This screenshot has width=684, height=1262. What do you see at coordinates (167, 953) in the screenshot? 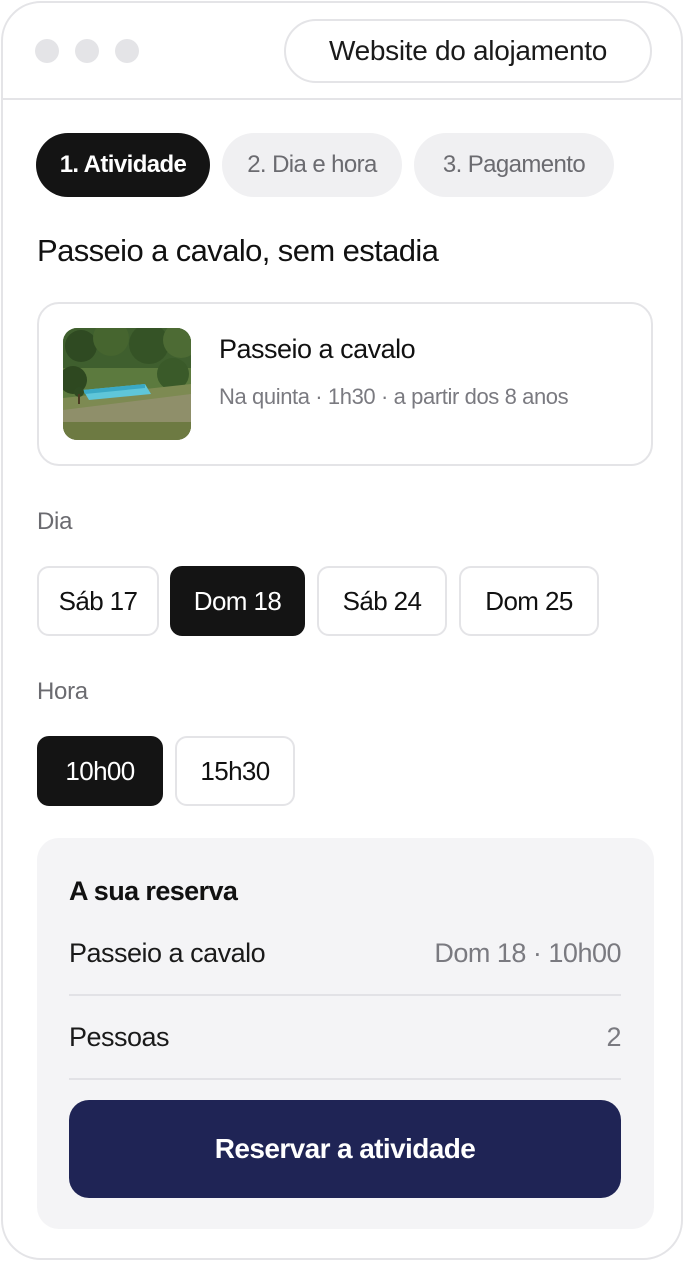
I see `summary-activity-label: Passeio a cavalo` at bounding box center [167, 953].